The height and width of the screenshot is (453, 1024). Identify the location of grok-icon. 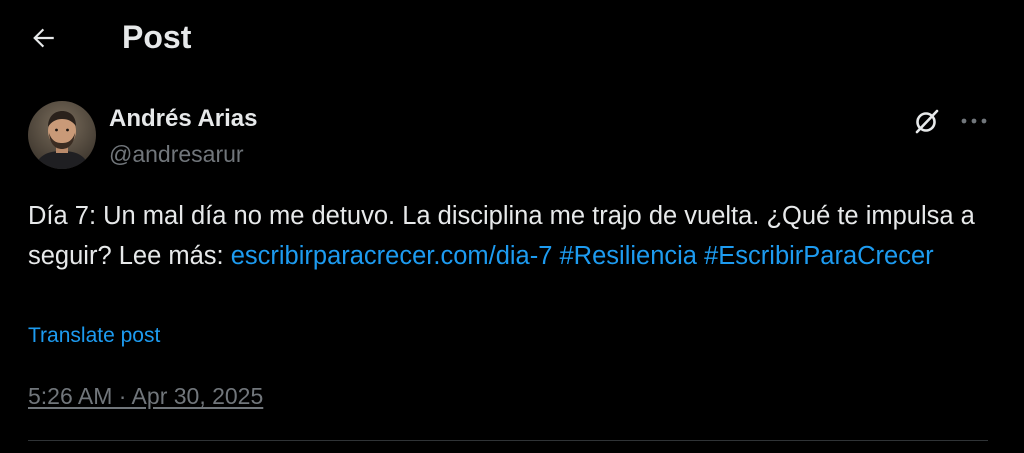
(927, 121).